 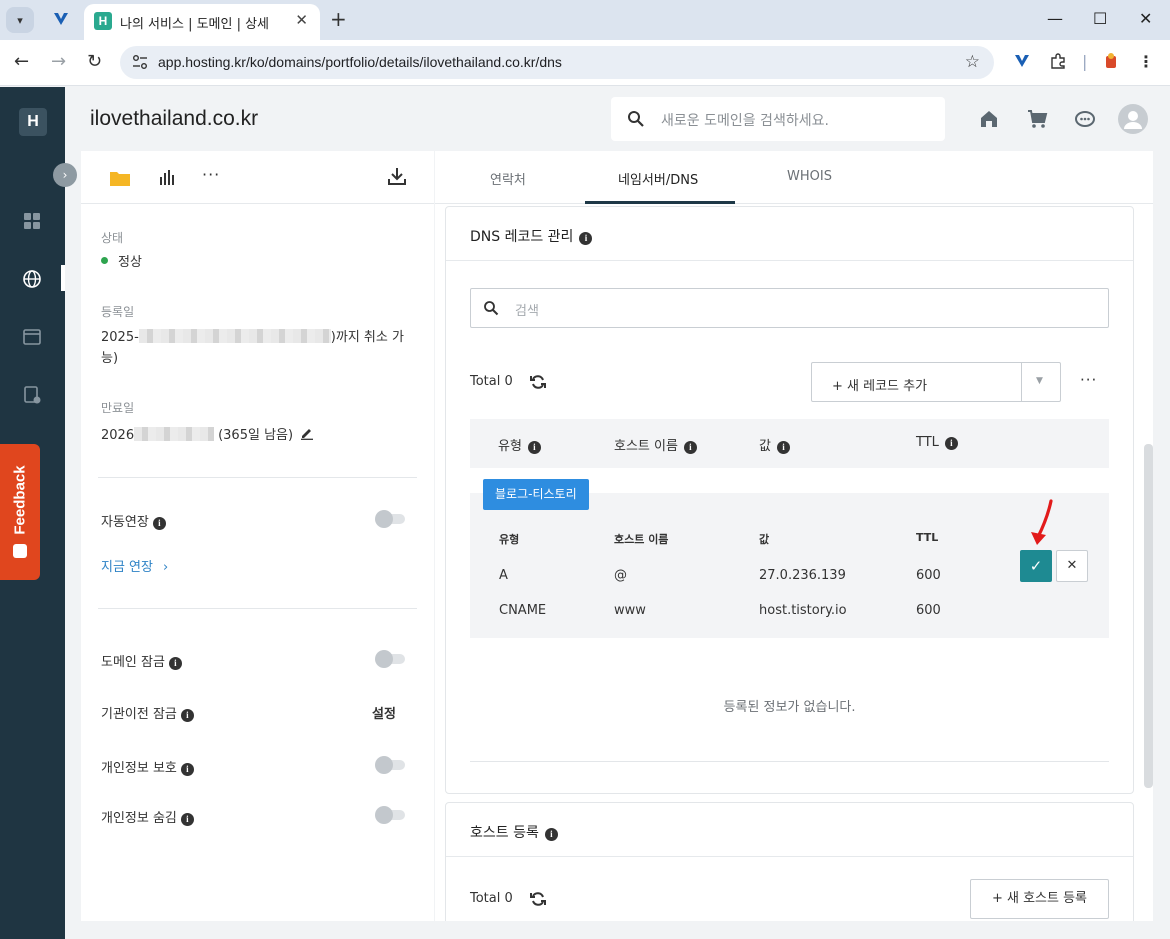 I want to click on privacy-hide-toggle, so click(x=390, y=815).